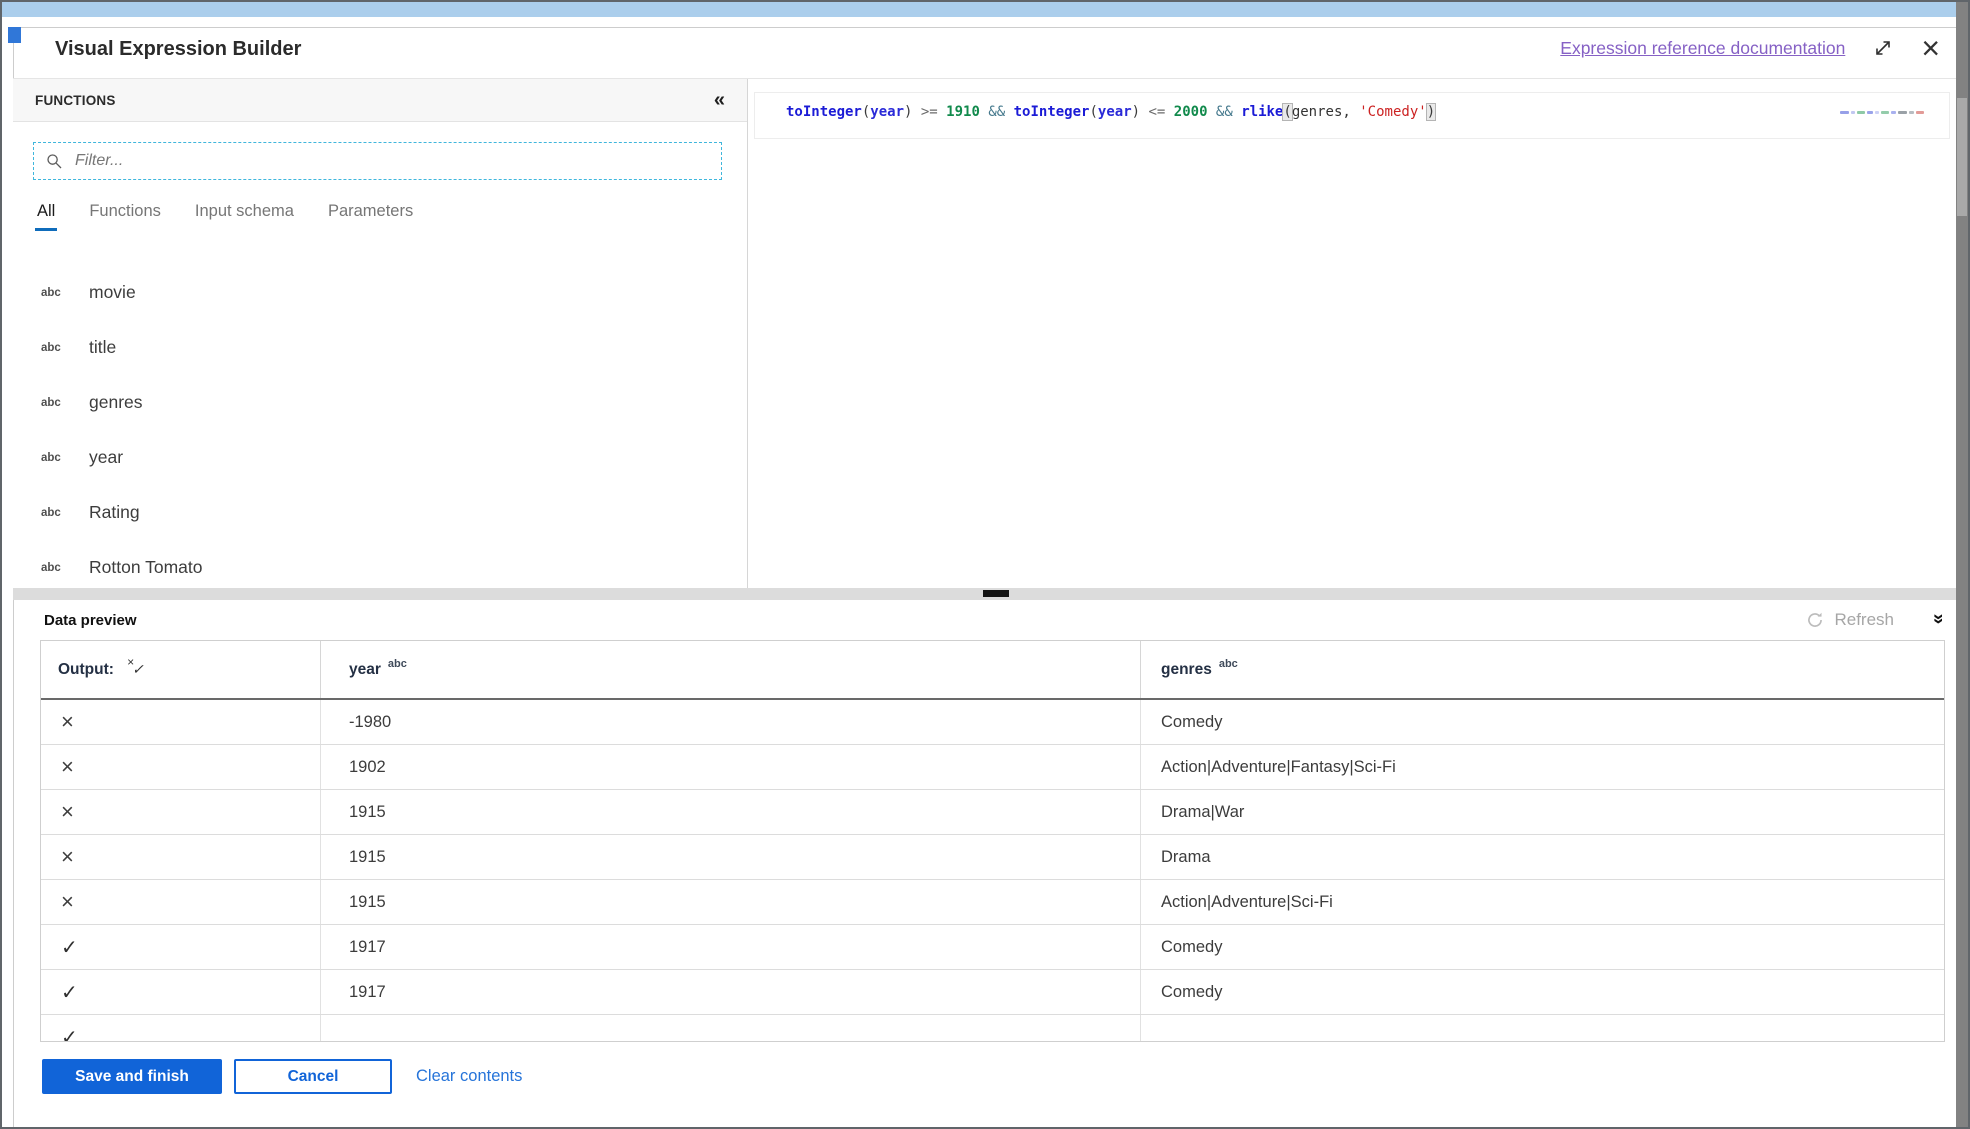  I want to click on table-row: × 1915 Action|Adventure|Sci-Fi, so click(992, 901).